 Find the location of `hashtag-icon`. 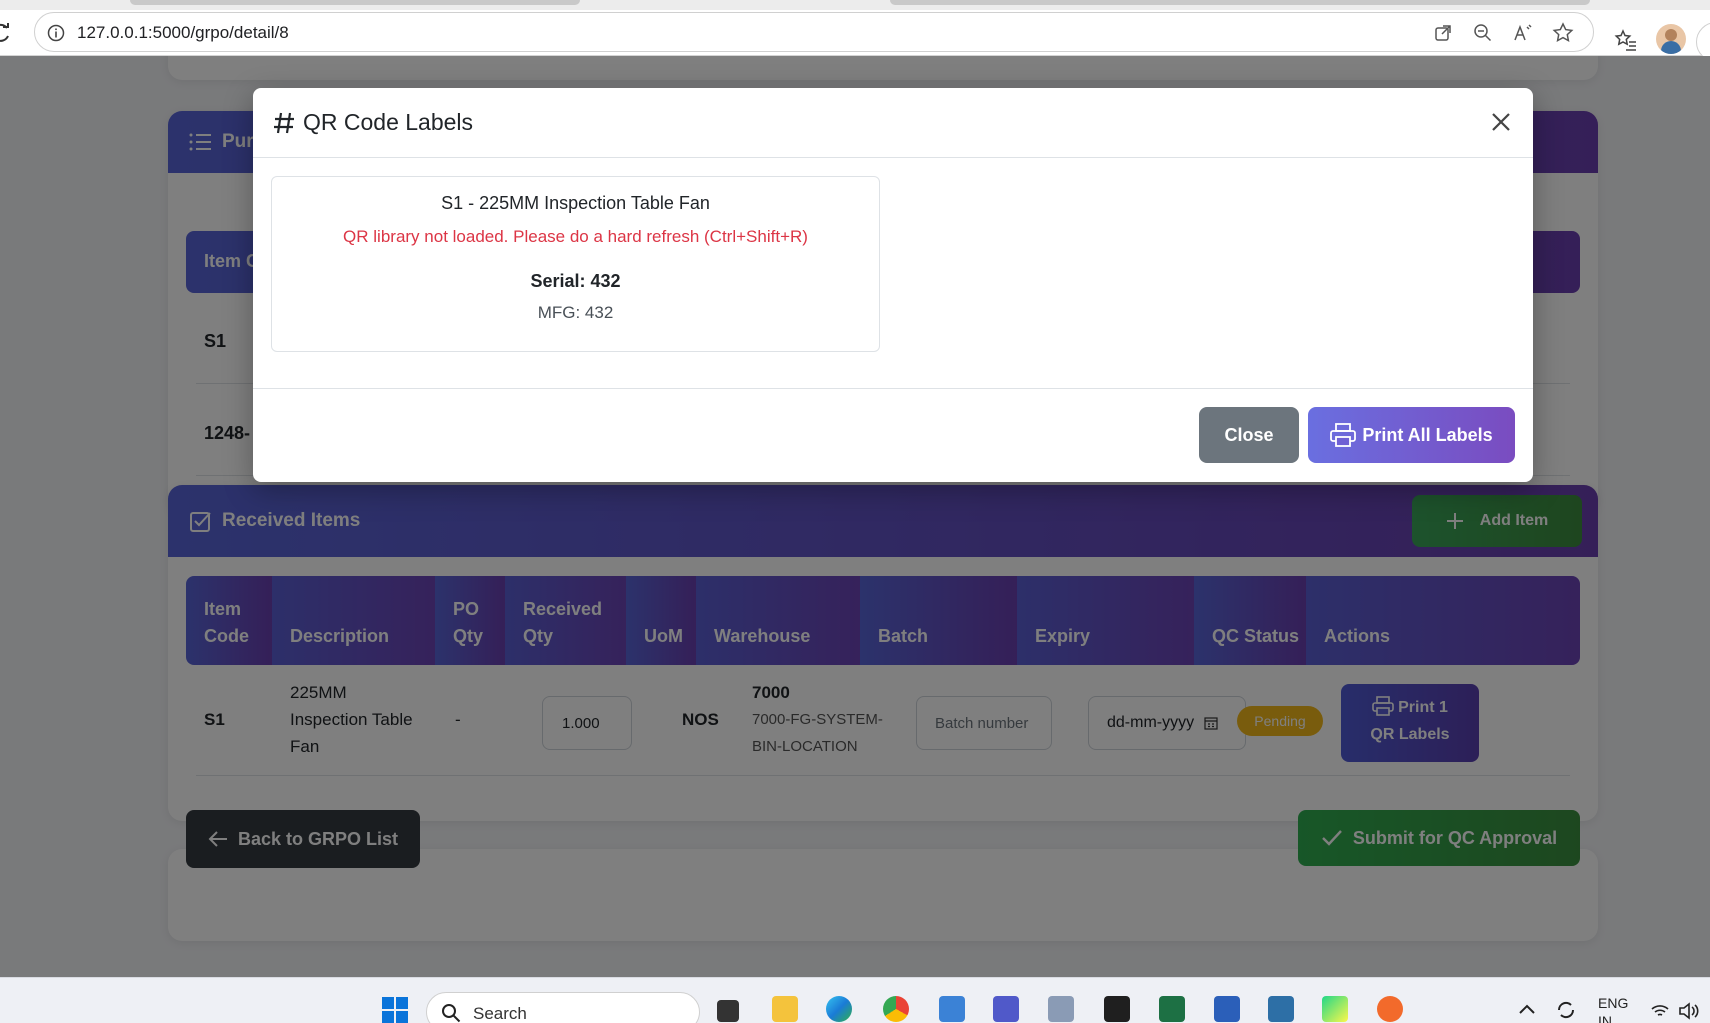

hashtag-icon is located at coordinates (284, 122).